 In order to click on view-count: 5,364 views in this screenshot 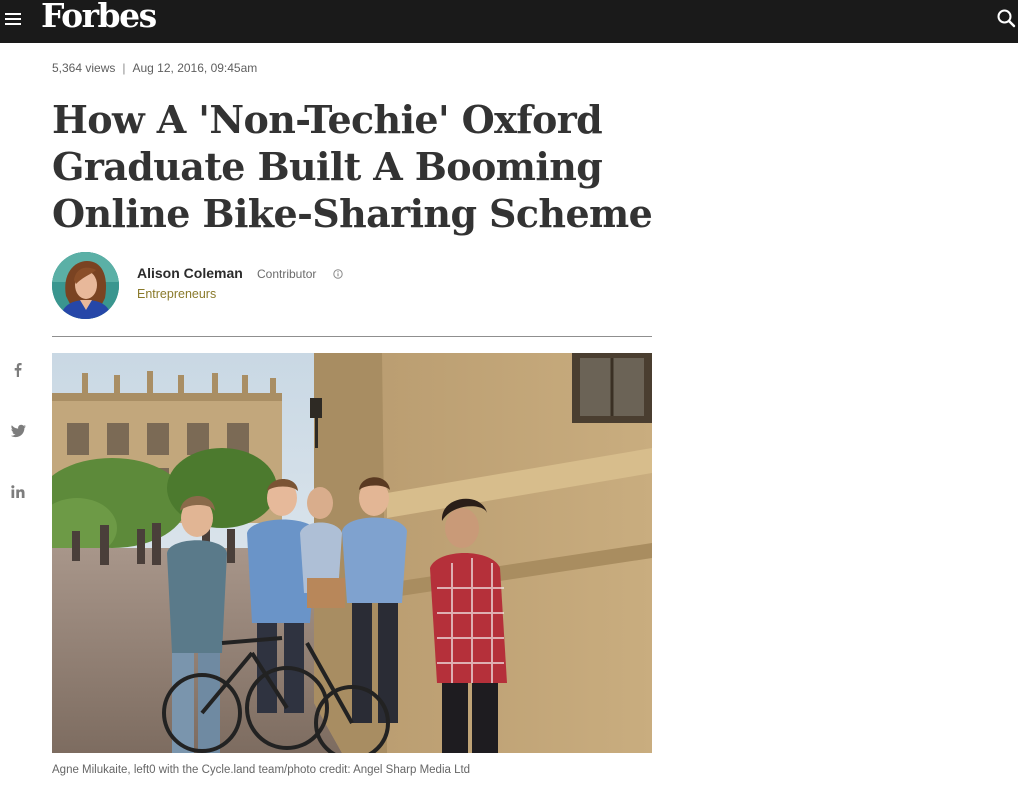, I will do `click(84, 68)`.